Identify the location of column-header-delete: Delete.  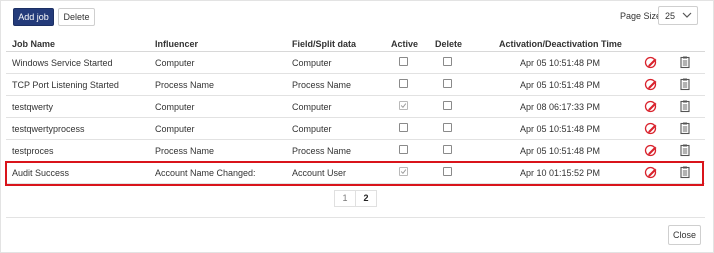
(449, 44).